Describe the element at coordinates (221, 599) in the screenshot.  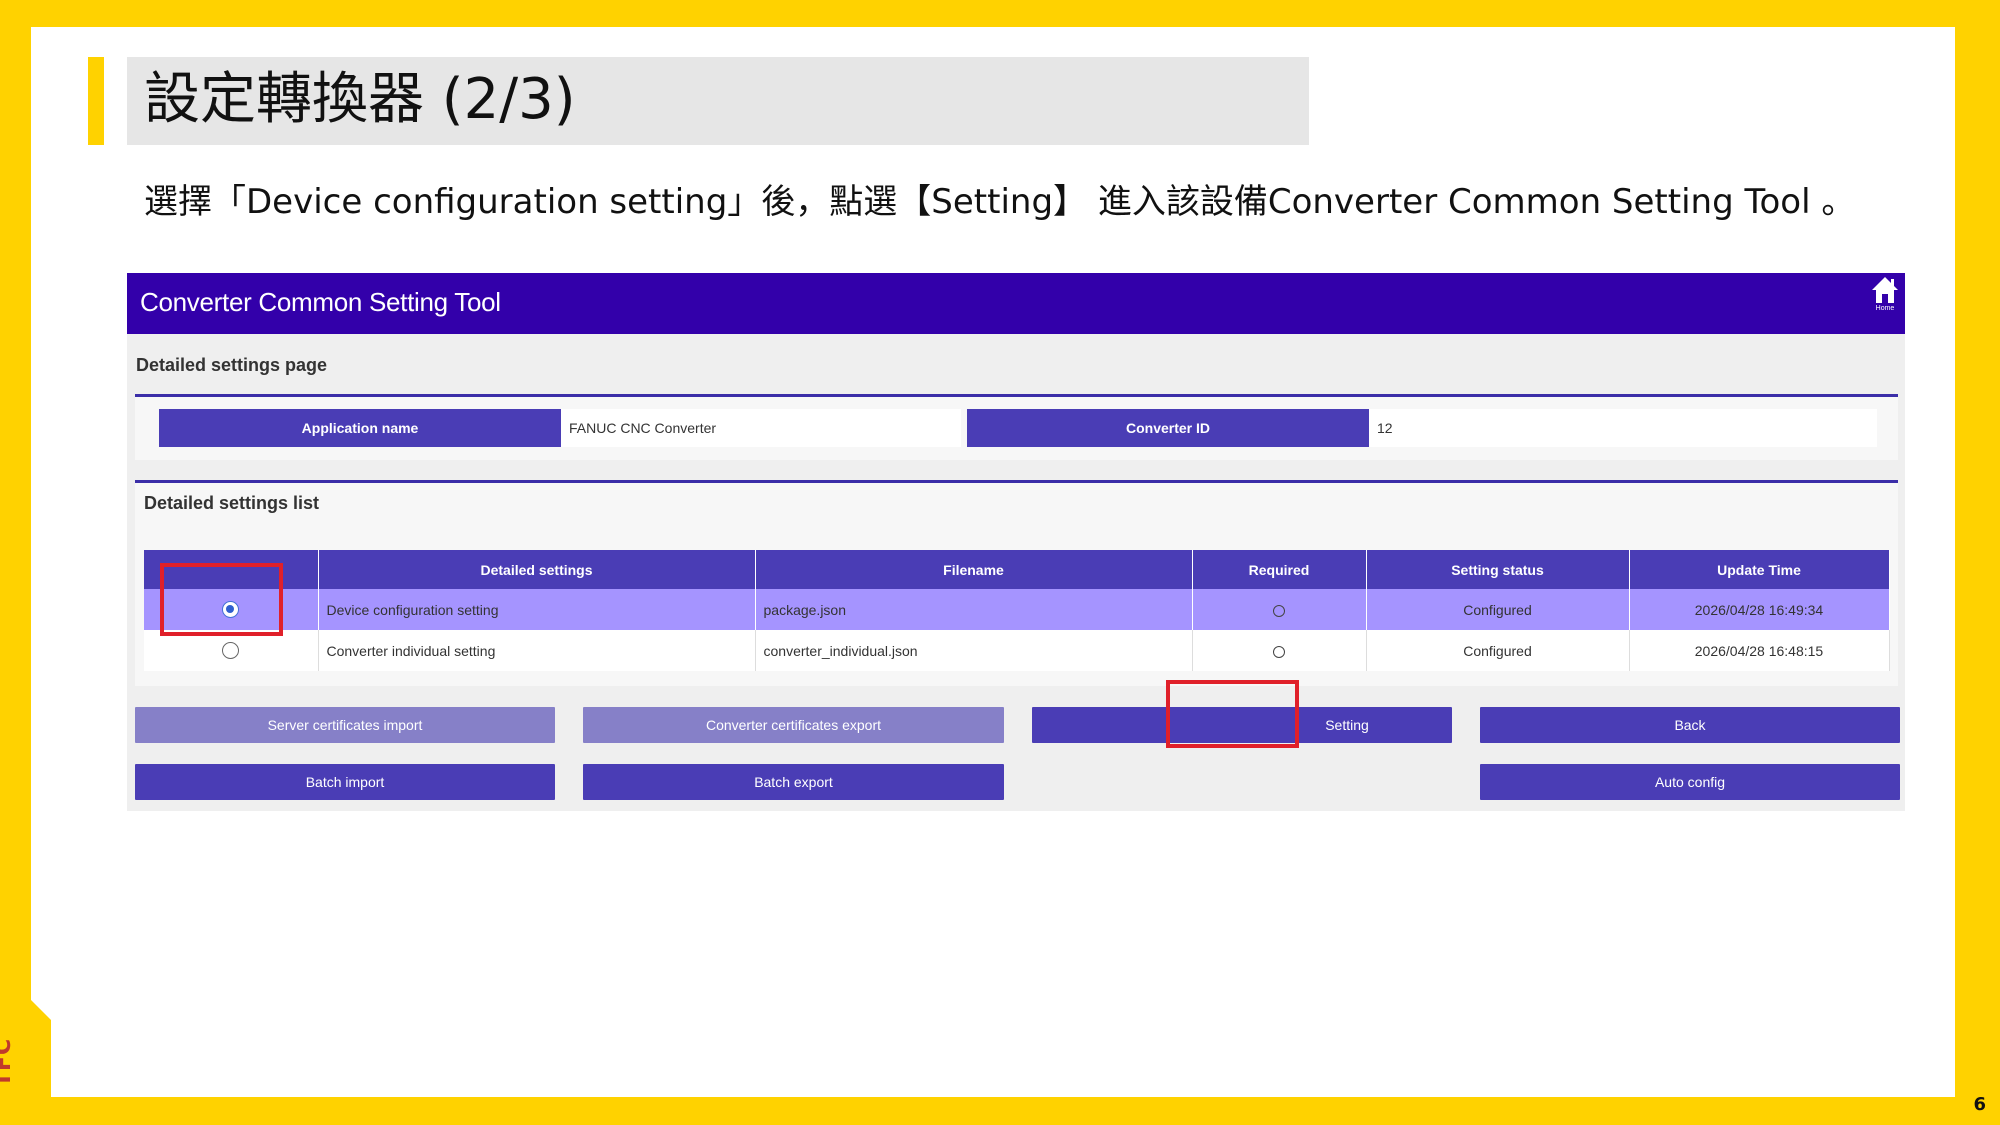
I see `highlight-box-radio` at that location.